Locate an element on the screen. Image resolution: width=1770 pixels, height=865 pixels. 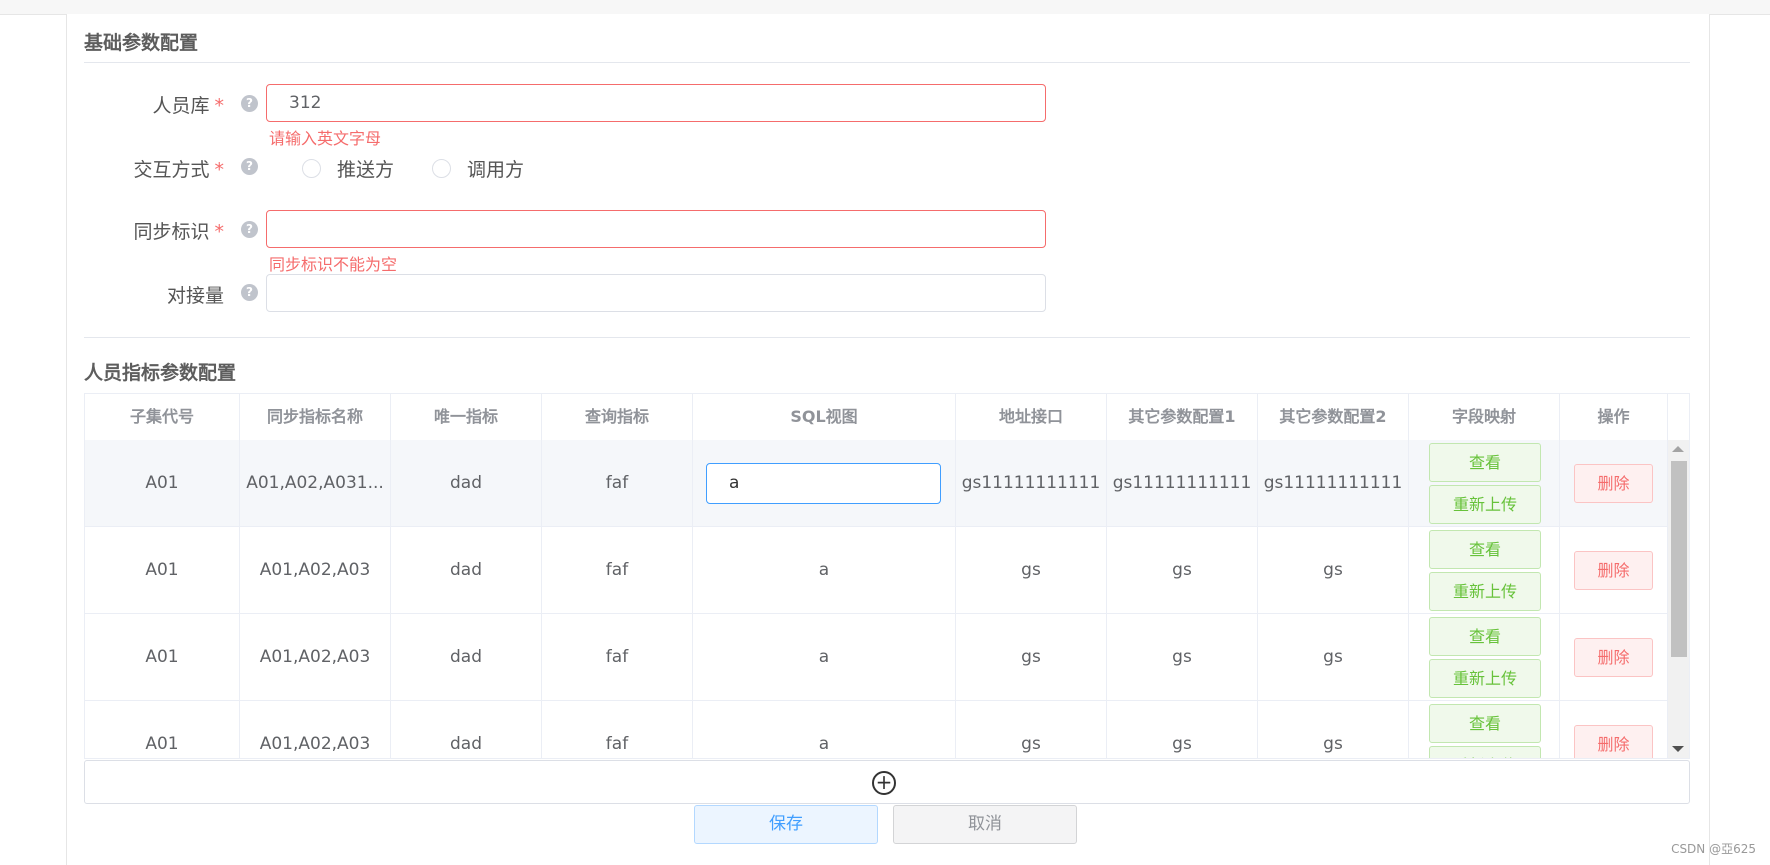
col-header: 地址接口 is located at coordinates (1031, 417).